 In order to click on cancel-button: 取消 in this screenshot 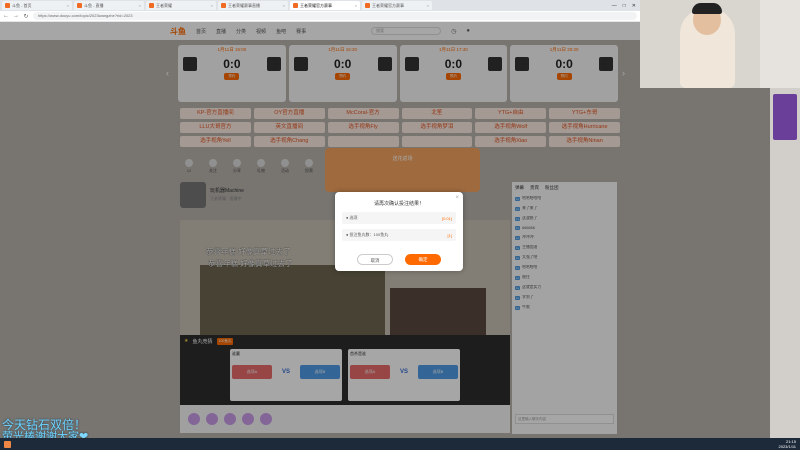, I will do `click(375, 259)`.